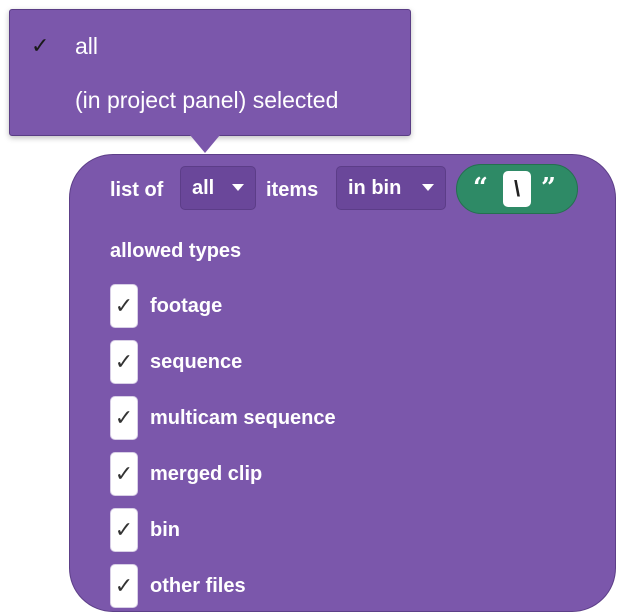 The height and width of the screenshot is (615, 618). What do you see at coordinates (165, 529) in the screenshot?
I see `checkbox-label: bin` at bounding box center [165, 529].